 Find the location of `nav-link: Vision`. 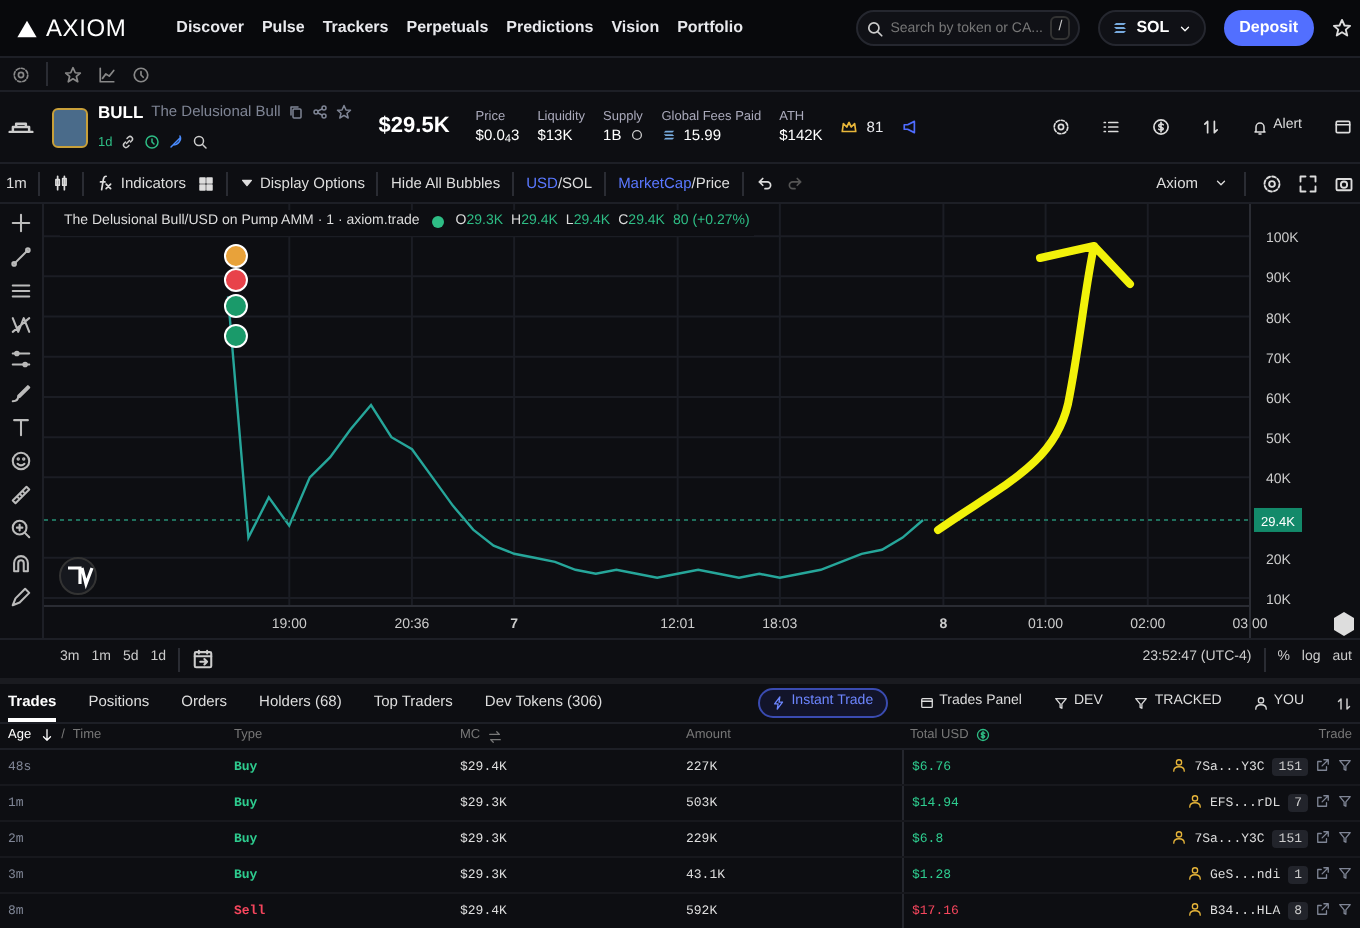

nav-link: Vision is located at coordinates (635, 28).